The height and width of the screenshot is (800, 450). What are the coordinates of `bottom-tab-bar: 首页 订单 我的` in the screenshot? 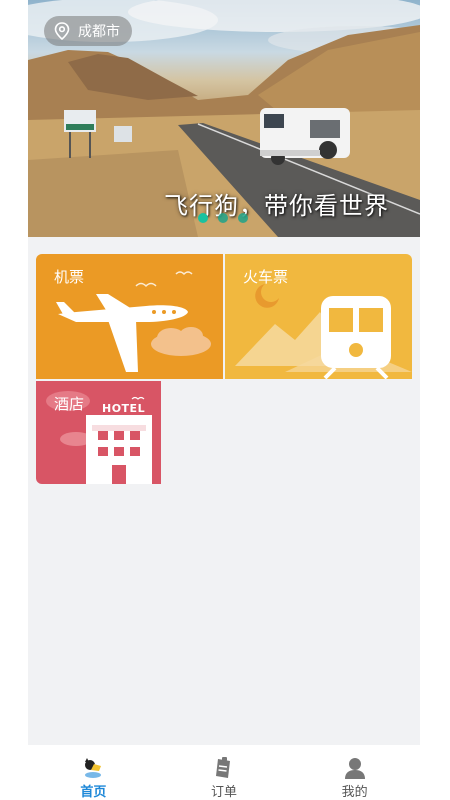 It's located at (224, 772).